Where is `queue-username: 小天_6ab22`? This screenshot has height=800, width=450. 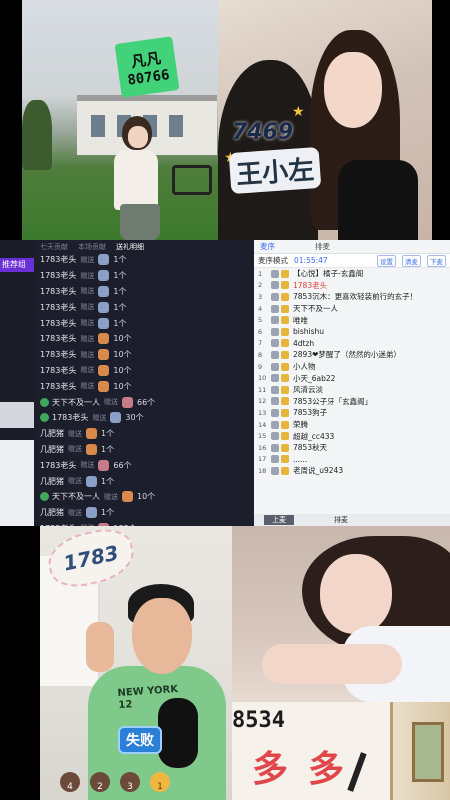 queue-username: 小天_6ab22 is located at coordinates (314, 378).